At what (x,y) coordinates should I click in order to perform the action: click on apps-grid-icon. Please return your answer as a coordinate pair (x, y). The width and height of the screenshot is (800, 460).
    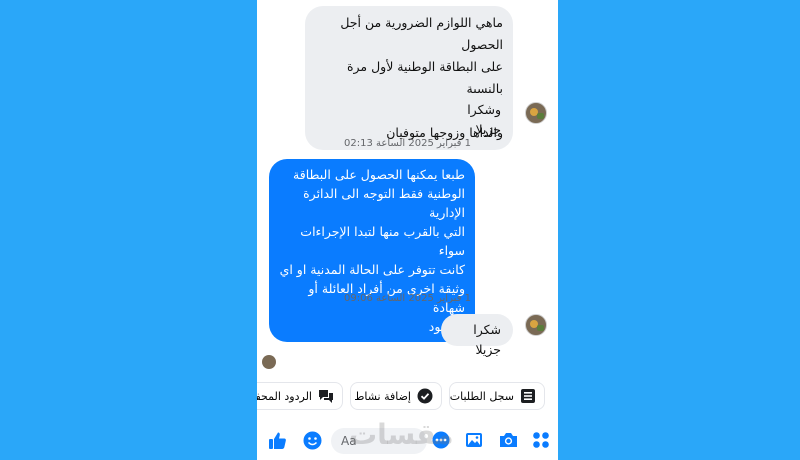
    Looking at the image, I should click on (541, 440).